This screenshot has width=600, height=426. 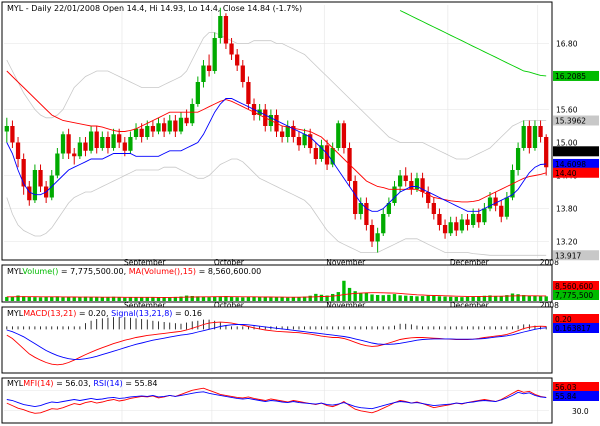 What do you see at coordinates (38, 383) in the screenshot?
I see `legend-item: MFI(14)` at bounding box center [38, 383].